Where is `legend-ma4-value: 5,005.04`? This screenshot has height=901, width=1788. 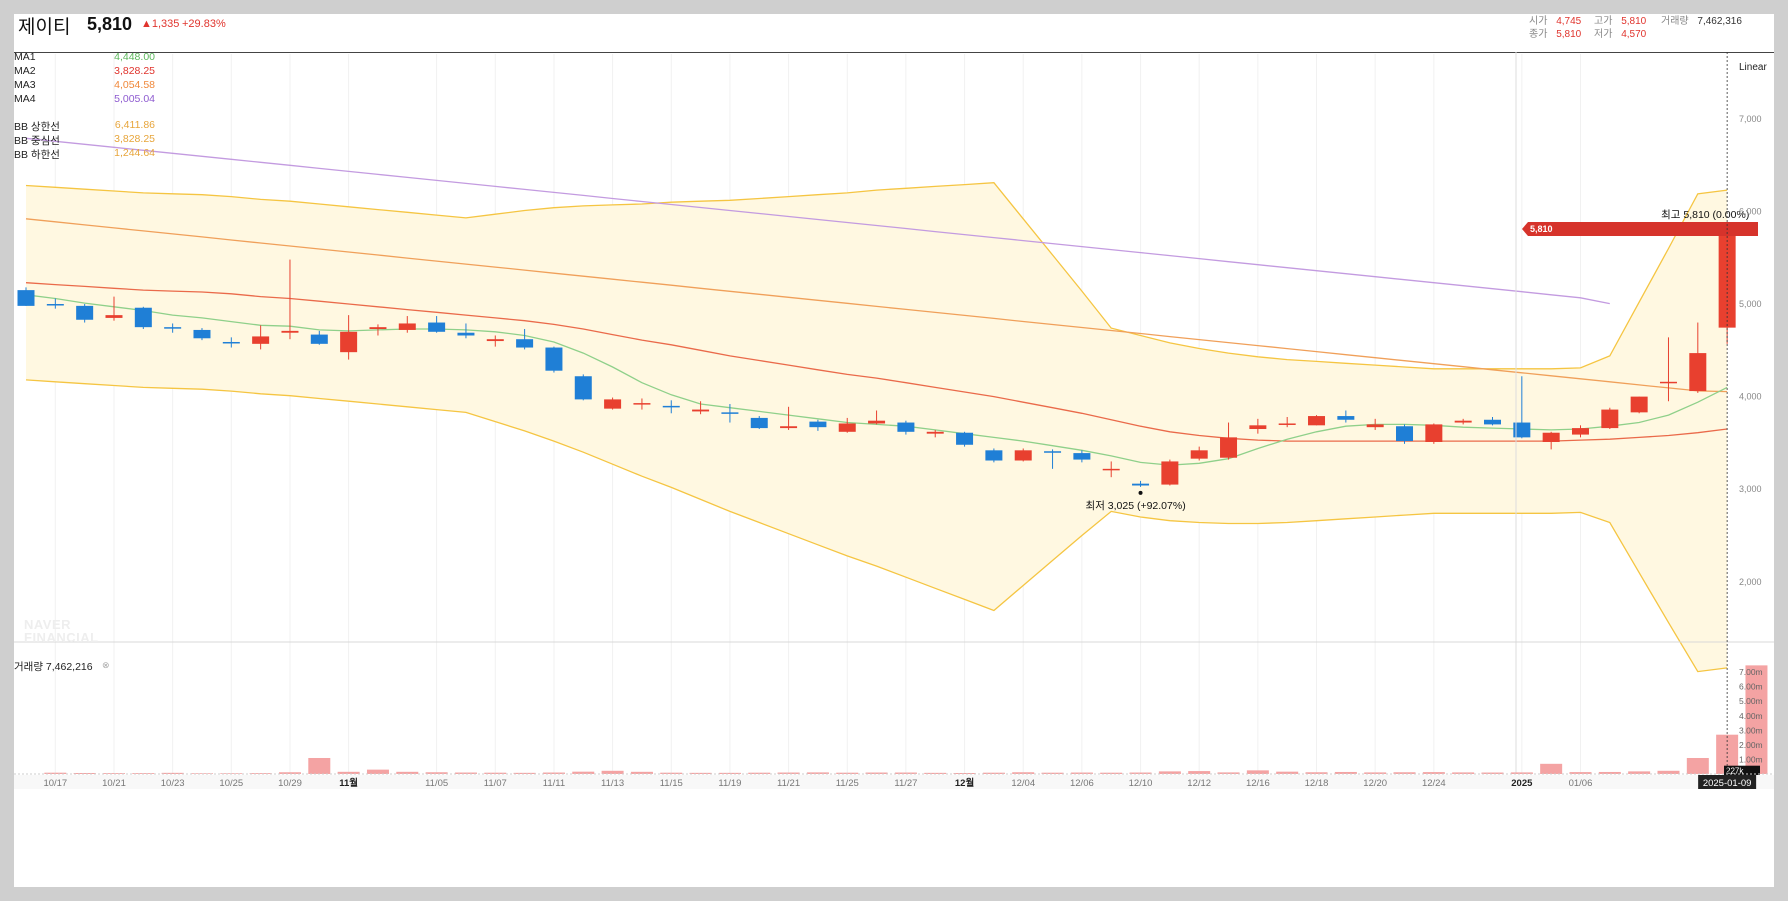
legend-ma4-value: 5,005.04 is located at coordinates (134, 99).